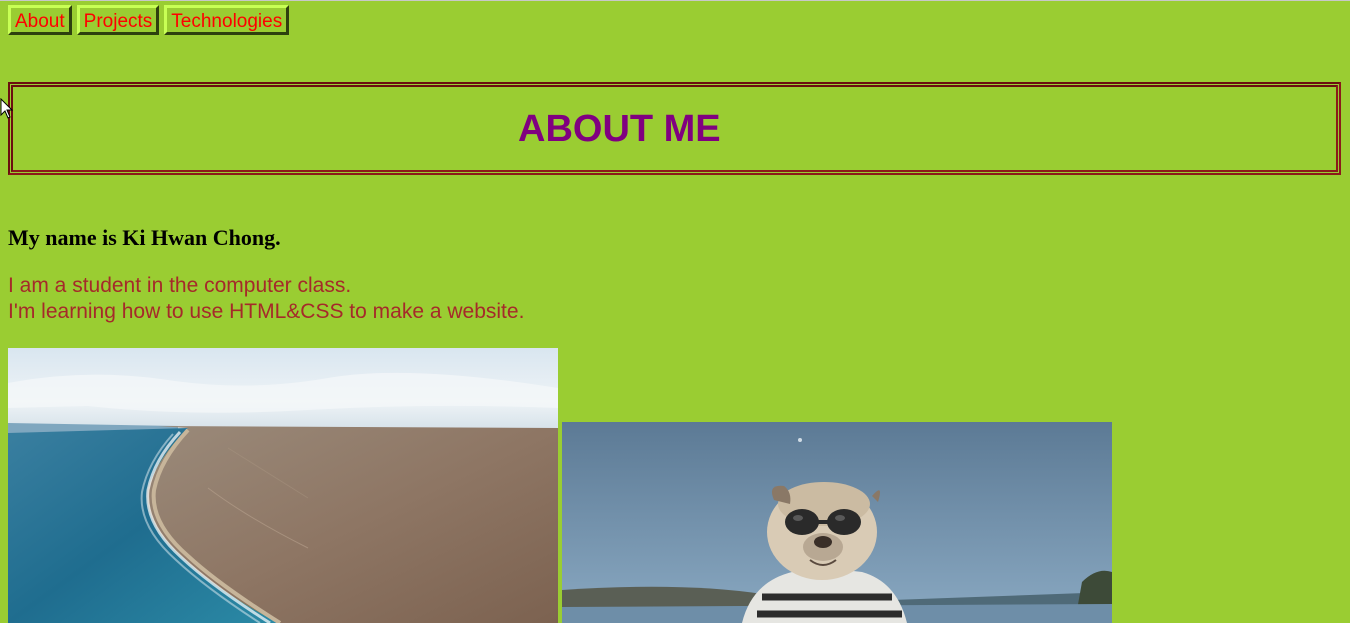 The width and height of the screenshot is (1350, 623). I want to click on dog-in-sunglasses-photo, so click(837, 522).